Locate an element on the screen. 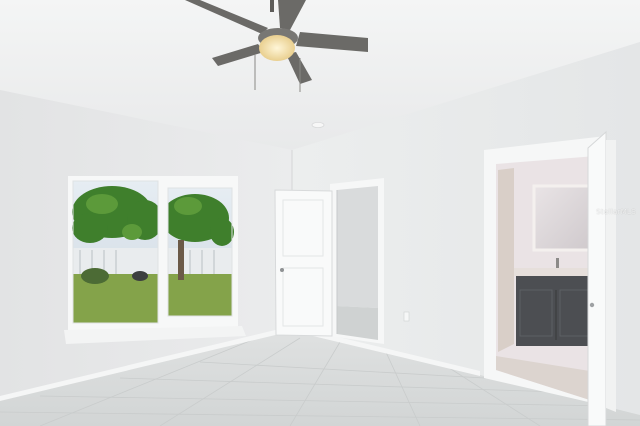 The height and width of the screenshot is (426, 640). outlet-icon is located at coordinates (406, 316).